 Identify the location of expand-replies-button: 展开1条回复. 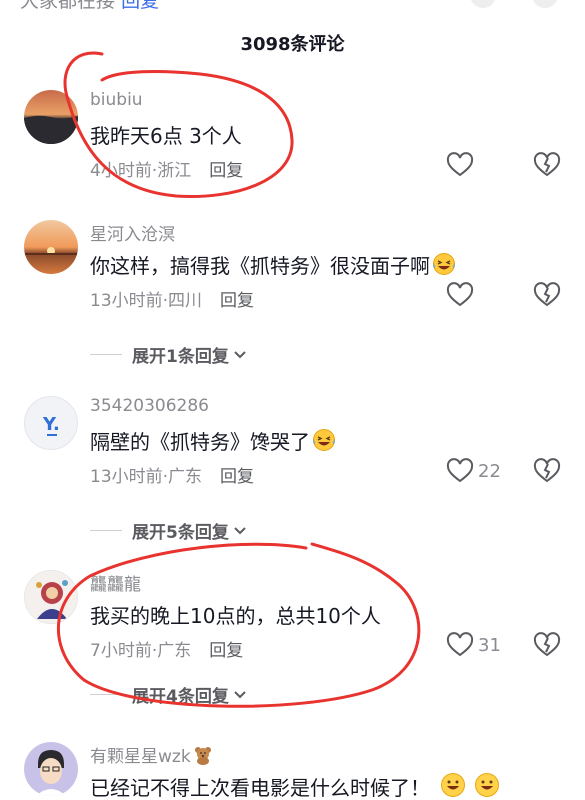
(168, 354).